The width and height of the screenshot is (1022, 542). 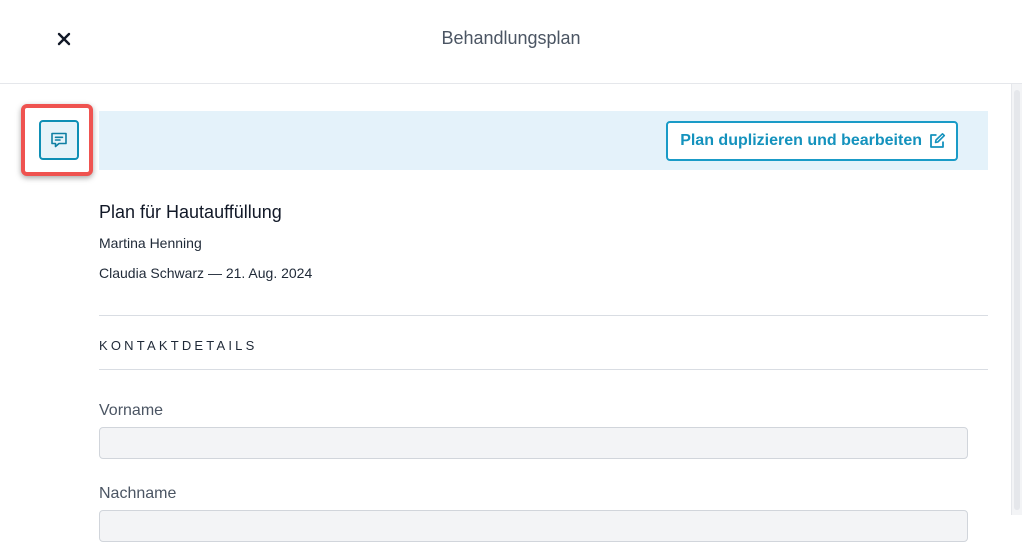 What do you see at coordinates (150, 243) in the screenshot?
I see `patient-name: Martina Henning` at bounding box center [150, 243].